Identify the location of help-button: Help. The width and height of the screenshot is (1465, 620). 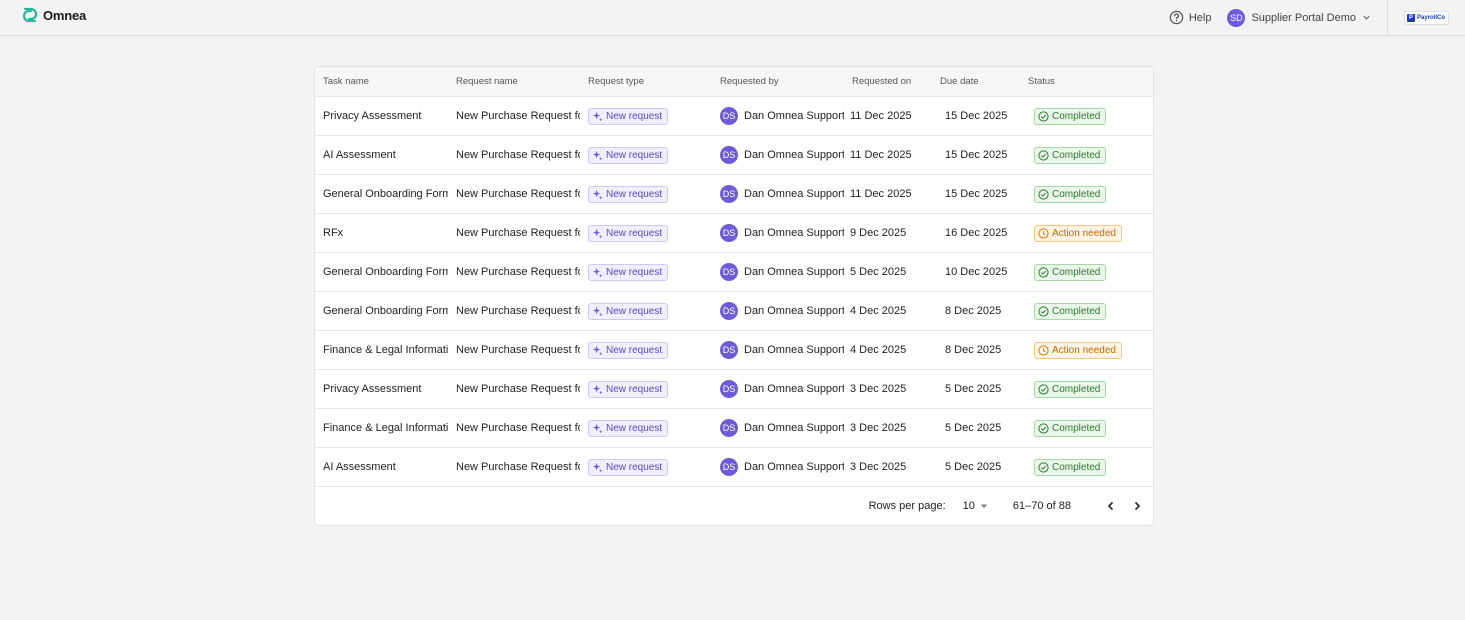
(1190, 17).